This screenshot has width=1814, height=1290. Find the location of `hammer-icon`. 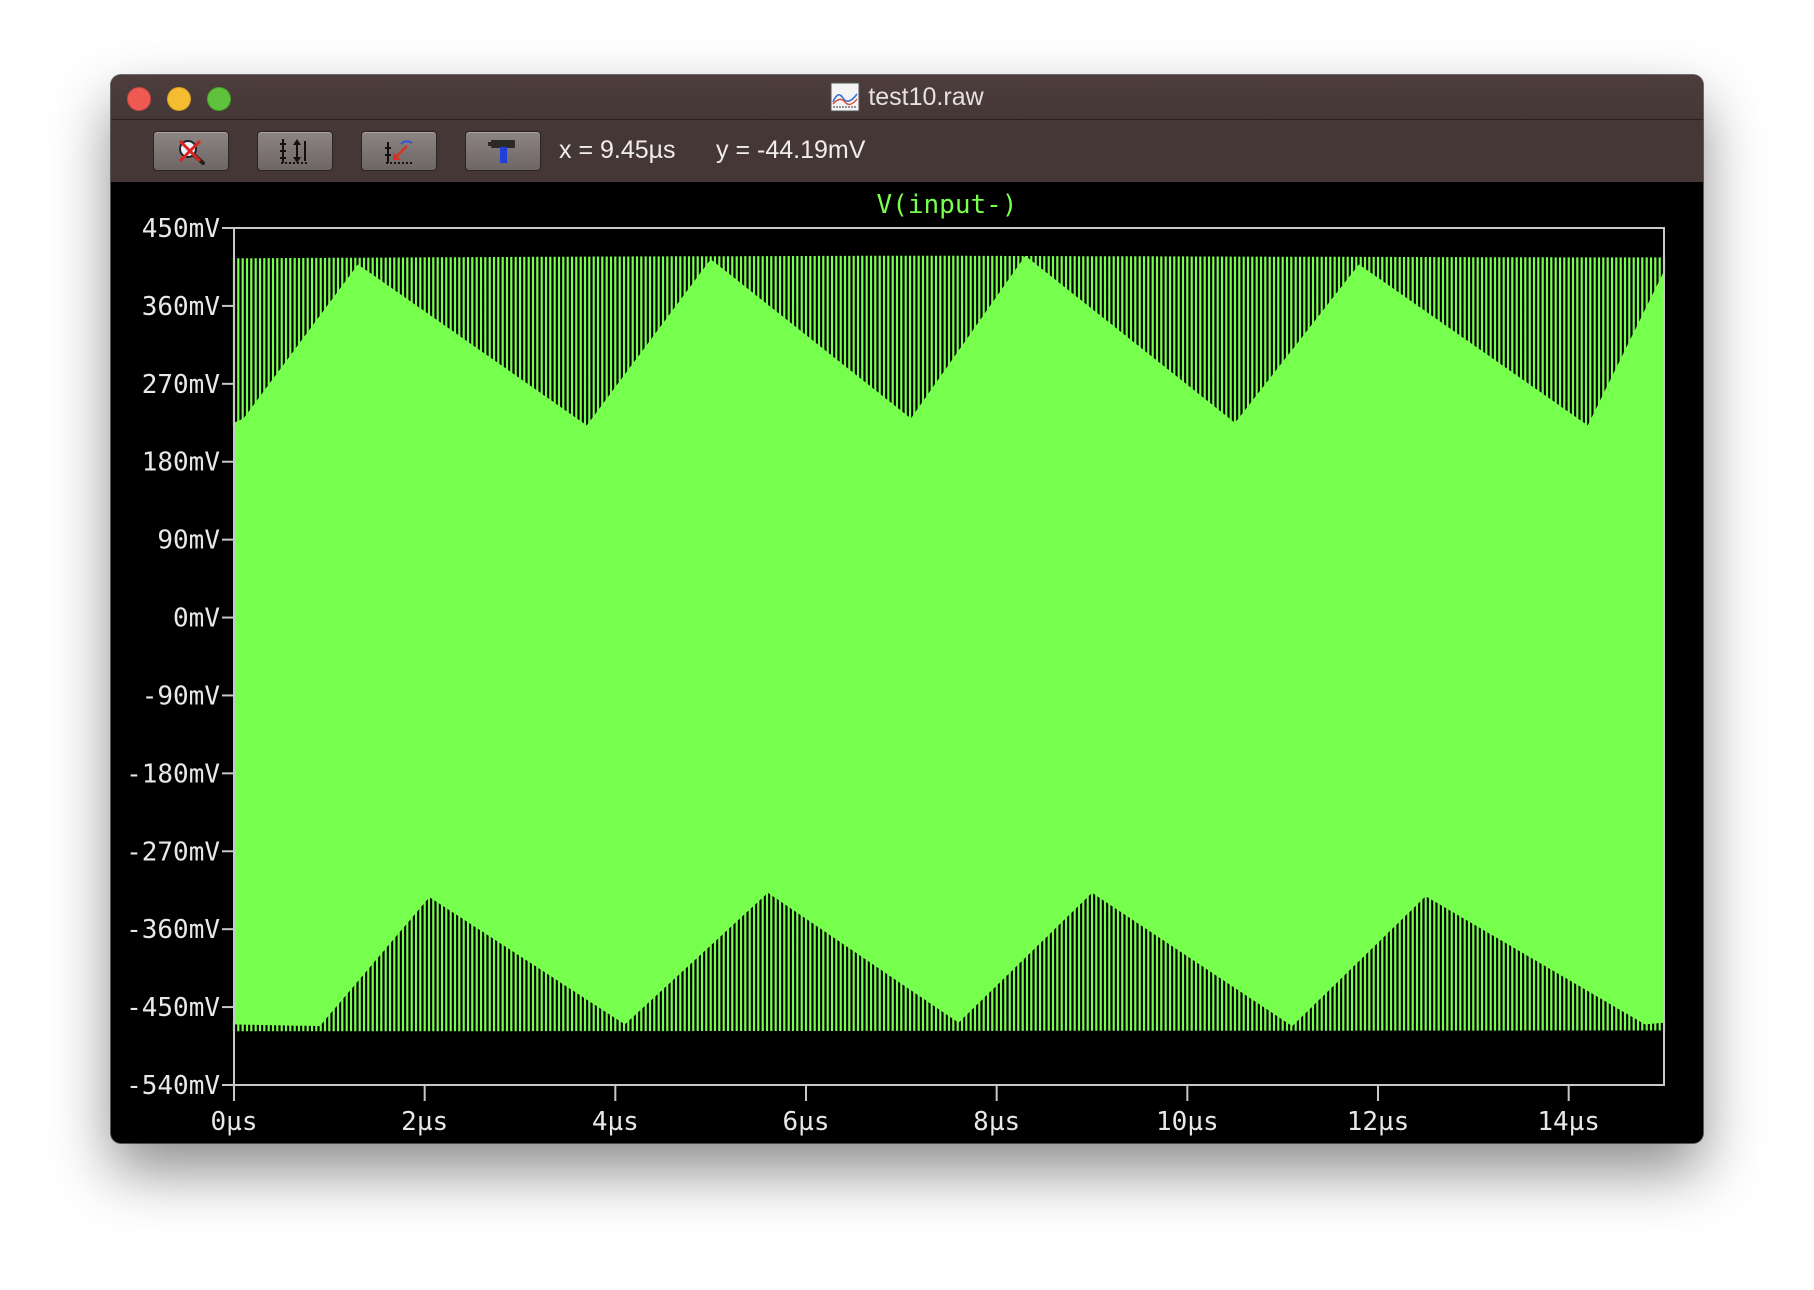

hammer-icon is located at coordinates (501, 151).